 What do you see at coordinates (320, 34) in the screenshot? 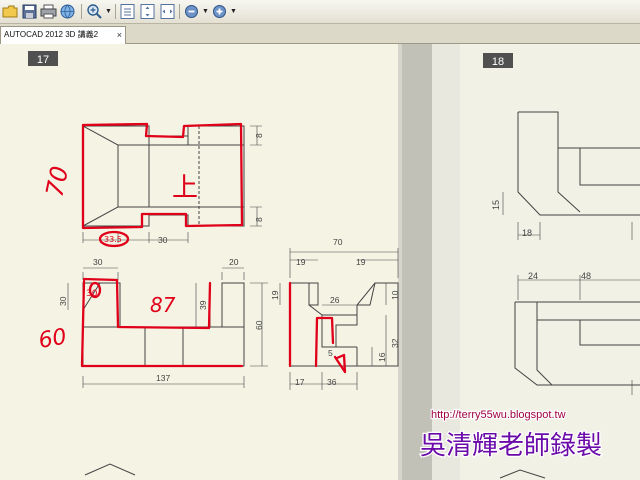
I see `tab-bar: AUTOCAD 2012 3D 講義2 ×` at bounding box center [320, 34].